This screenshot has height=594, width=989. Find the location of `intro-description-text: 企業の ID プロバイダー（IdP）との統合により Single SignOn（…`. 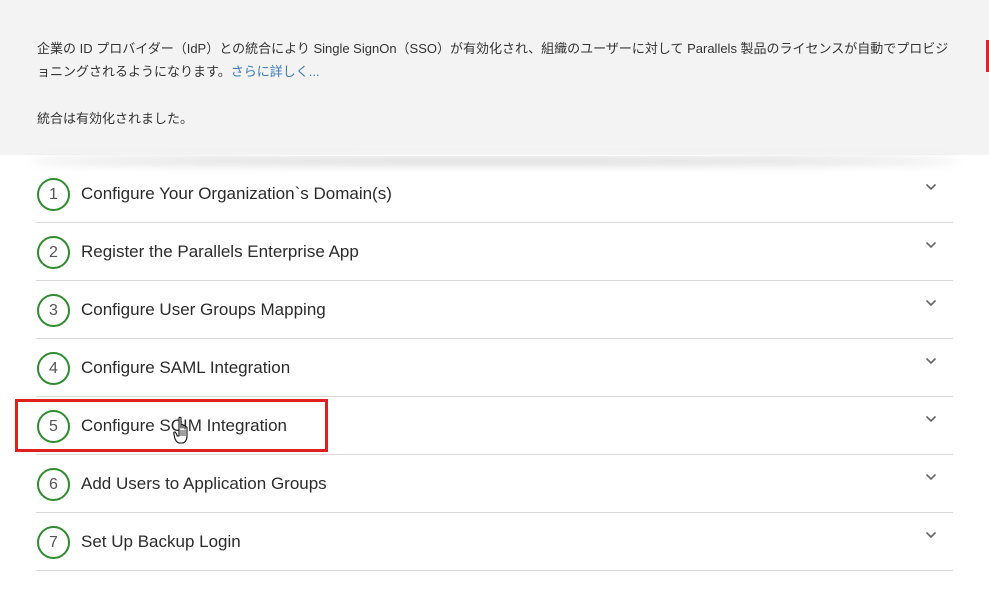

intro-description-text: 企業の ID プロバイダー（IdP）との統合により Single SignOn（… is located at coordinates (493, 60).